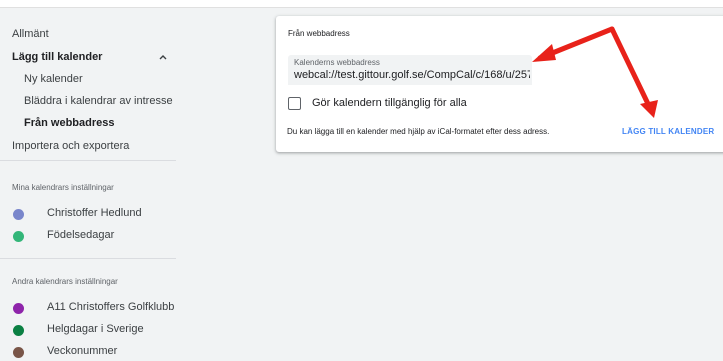 Image resolution: width=723 pixels, height=361 pixels. What do you see at coordinates (70, 146) in the screenshot?
I see `sidebar-item-import-export: Importera och exportera` at bounding box center [70, 146].